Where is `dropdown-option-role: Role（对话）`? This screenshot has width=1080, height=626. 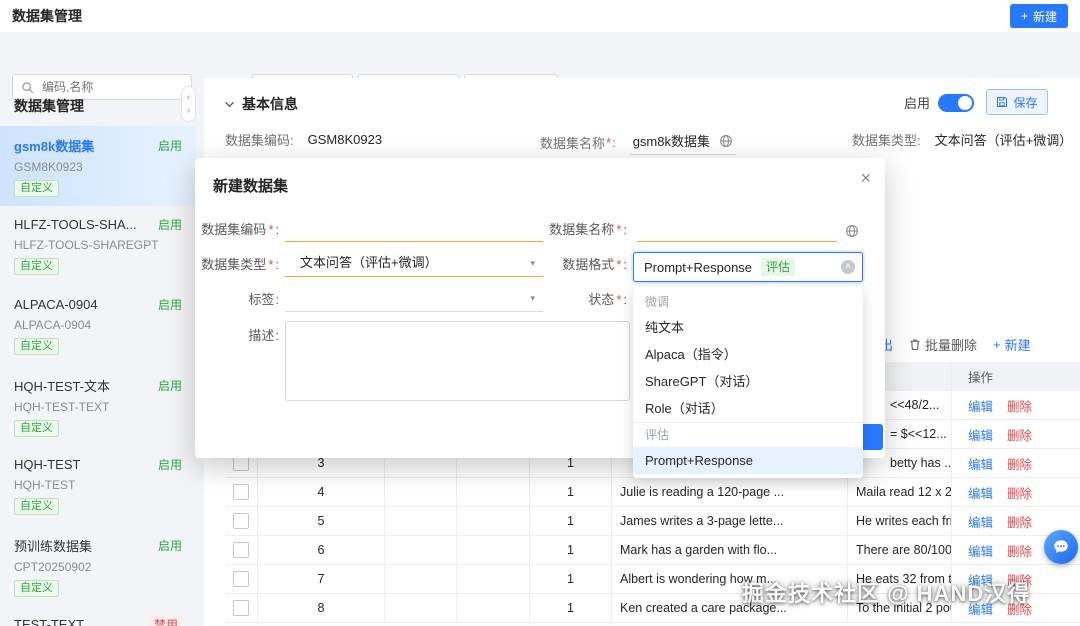 dropdown-option-role: Role（对话） is located at coordinates (748, 408).